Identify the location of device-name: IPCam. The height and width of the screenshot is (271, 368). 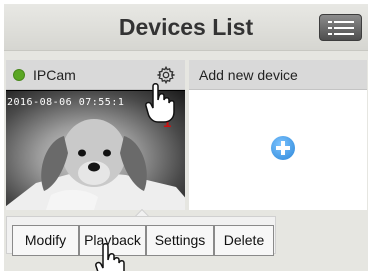
(54, 75).